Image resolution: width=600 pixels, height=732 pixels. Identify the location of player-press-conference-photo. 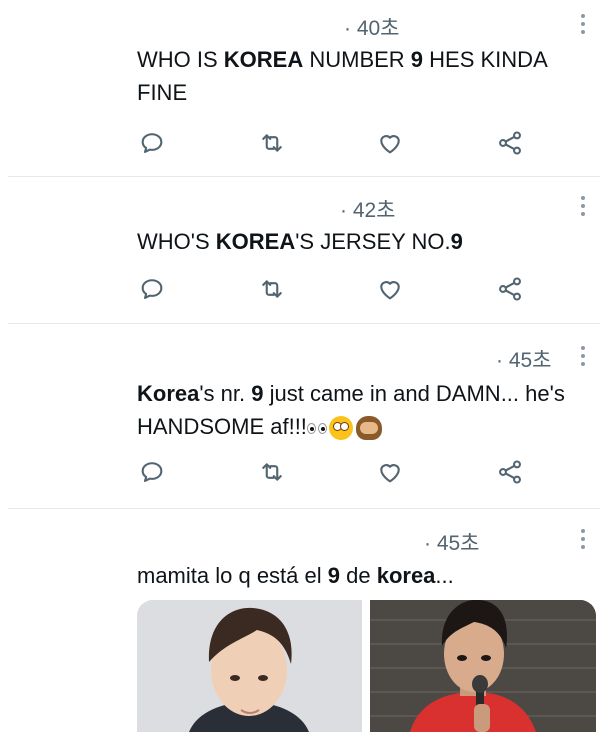
(483, 666).